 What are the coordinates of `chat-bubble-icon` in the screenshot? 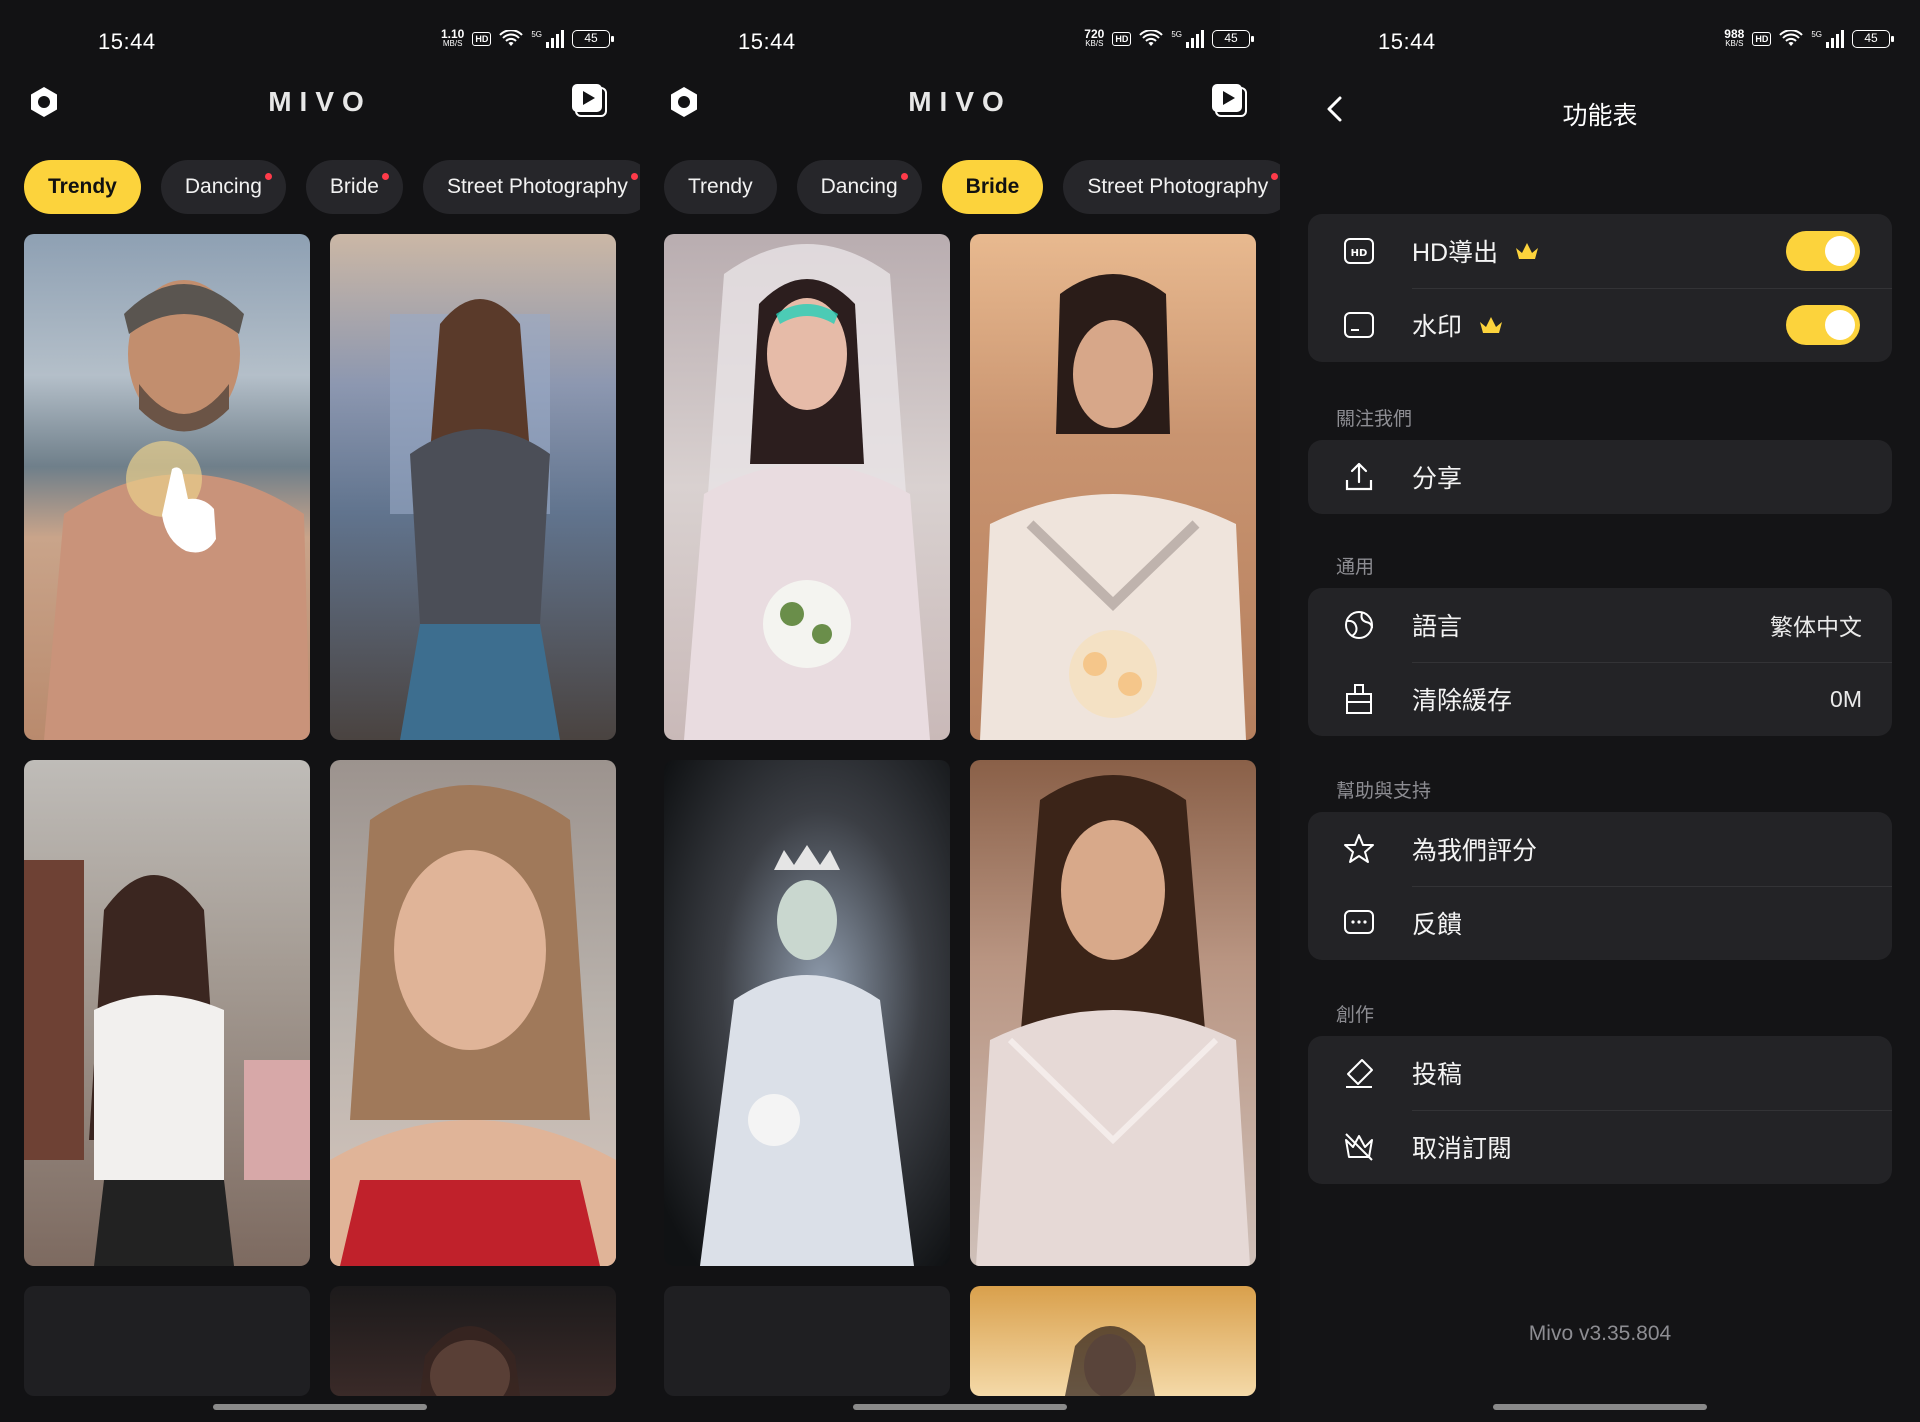 It's located at (1359, 922).